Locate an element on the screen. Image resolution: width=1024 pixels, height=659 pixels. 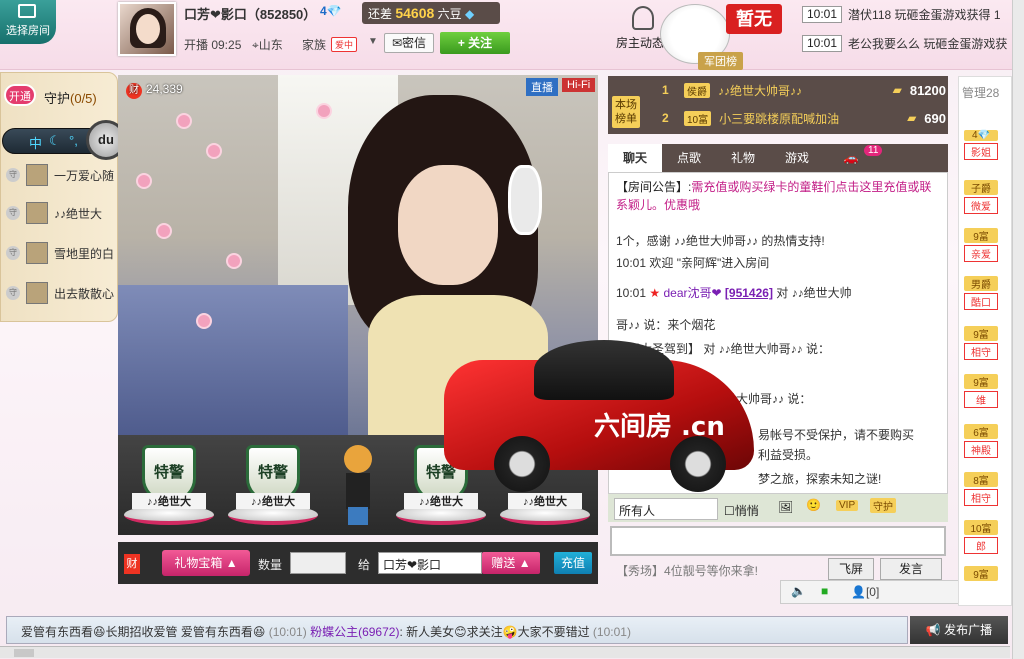
punctuation-icon: °, is located at coordinates (73, 140).